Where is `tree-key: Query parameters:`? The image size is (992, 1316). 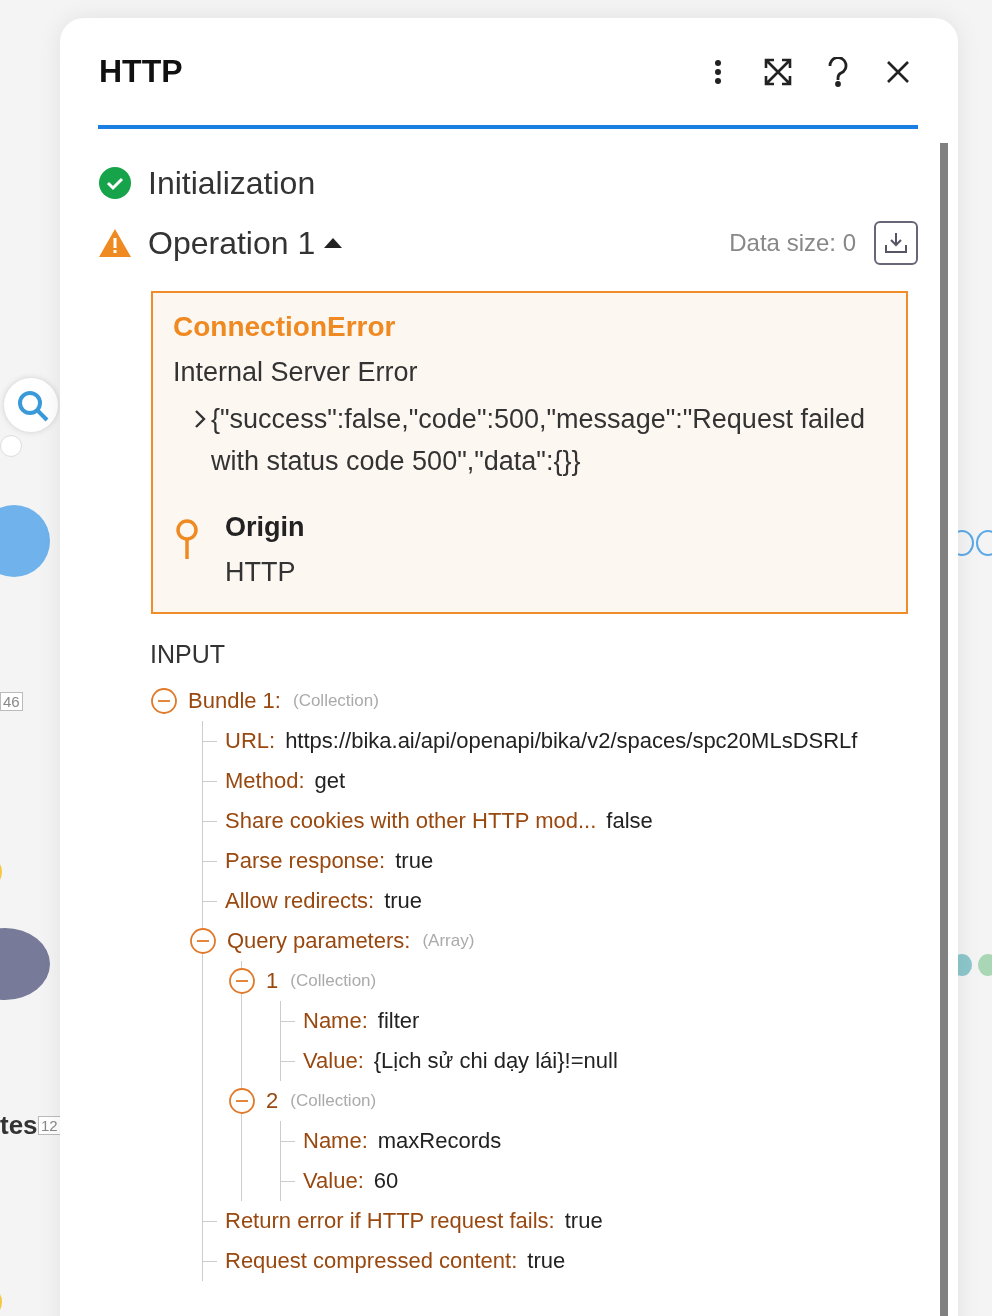
tree-key: Query parameters: is located at coordinates (319, 941).